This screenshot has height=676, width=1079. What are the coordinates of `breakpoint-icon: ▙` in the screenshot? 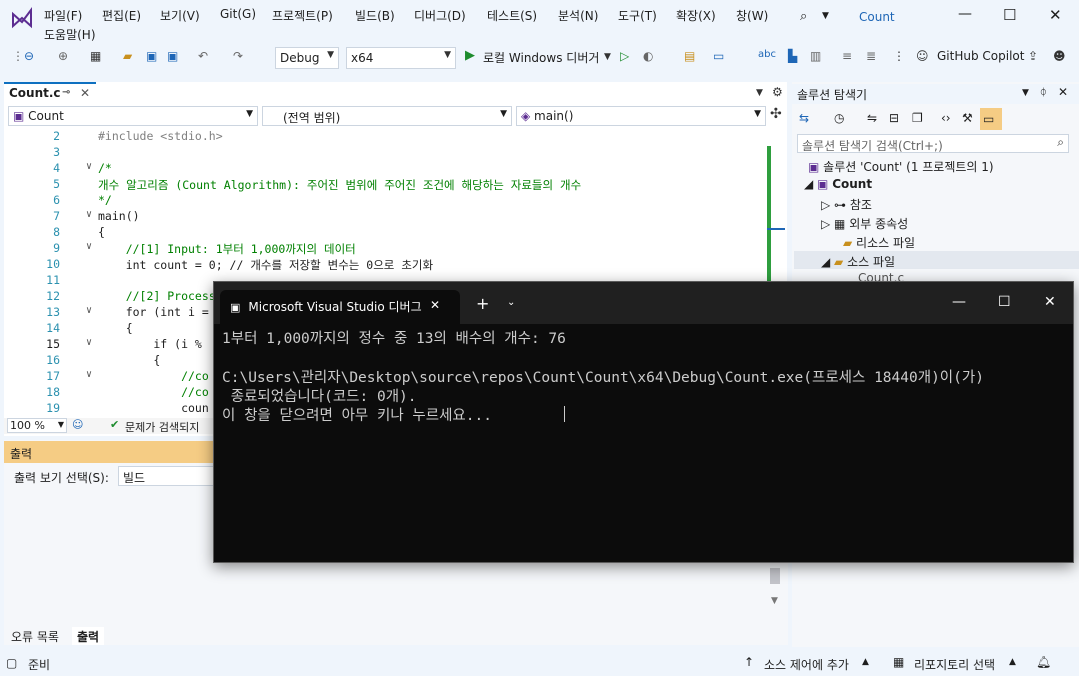 It's located at (792, 56).